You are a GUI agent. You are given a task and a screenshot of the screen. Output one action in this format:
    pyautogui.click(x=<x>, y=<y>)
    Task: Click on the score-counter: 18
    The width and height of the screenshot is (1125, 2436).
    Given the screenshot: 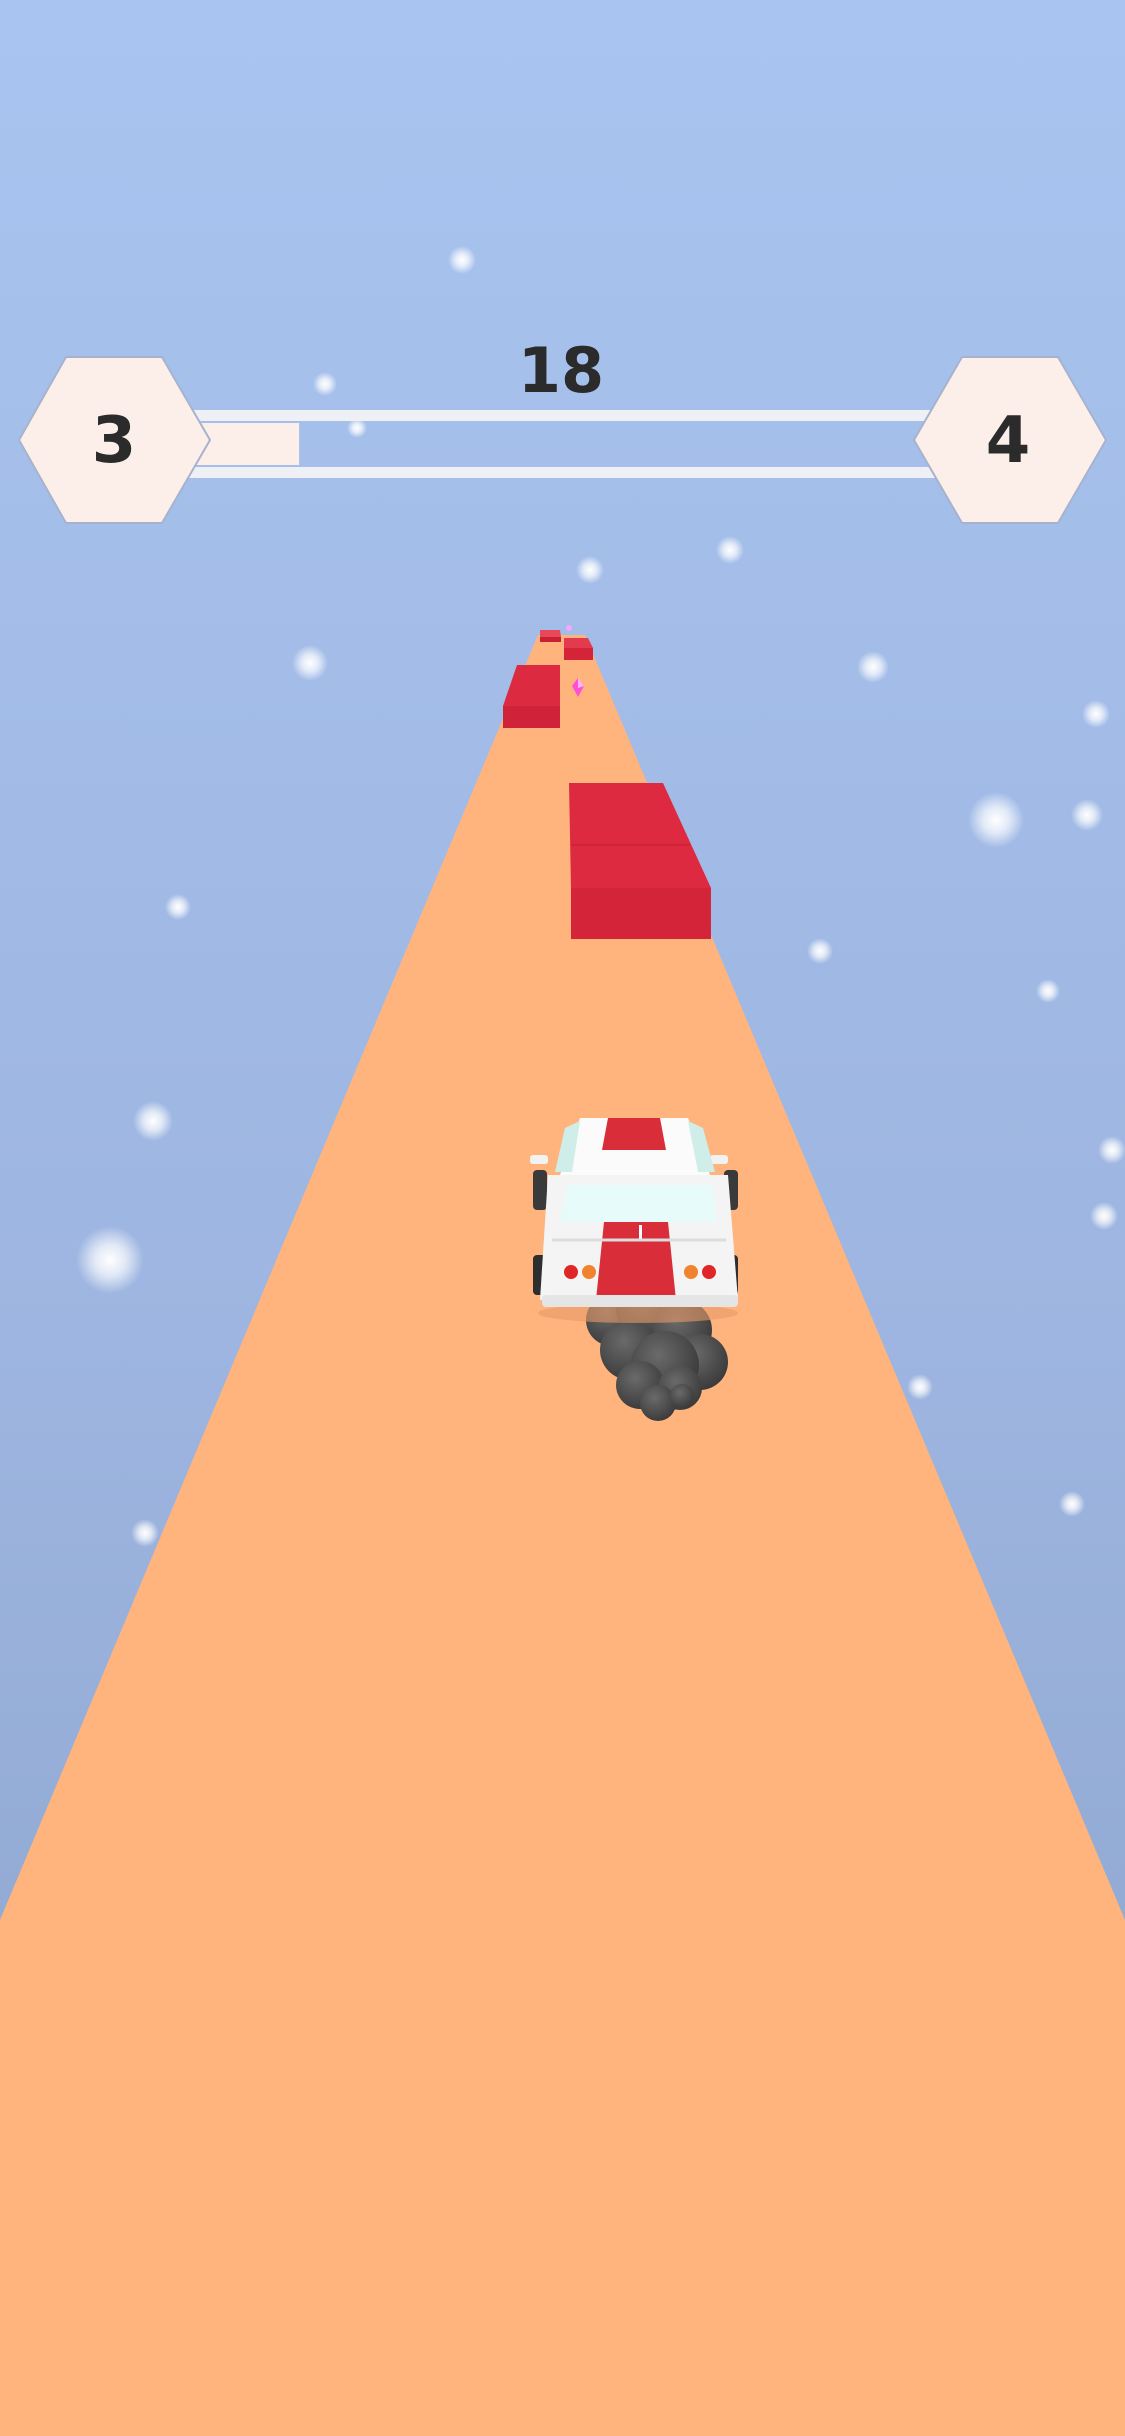 What is the action you would take?
    pyautogui.click(x=561, y=370)
    